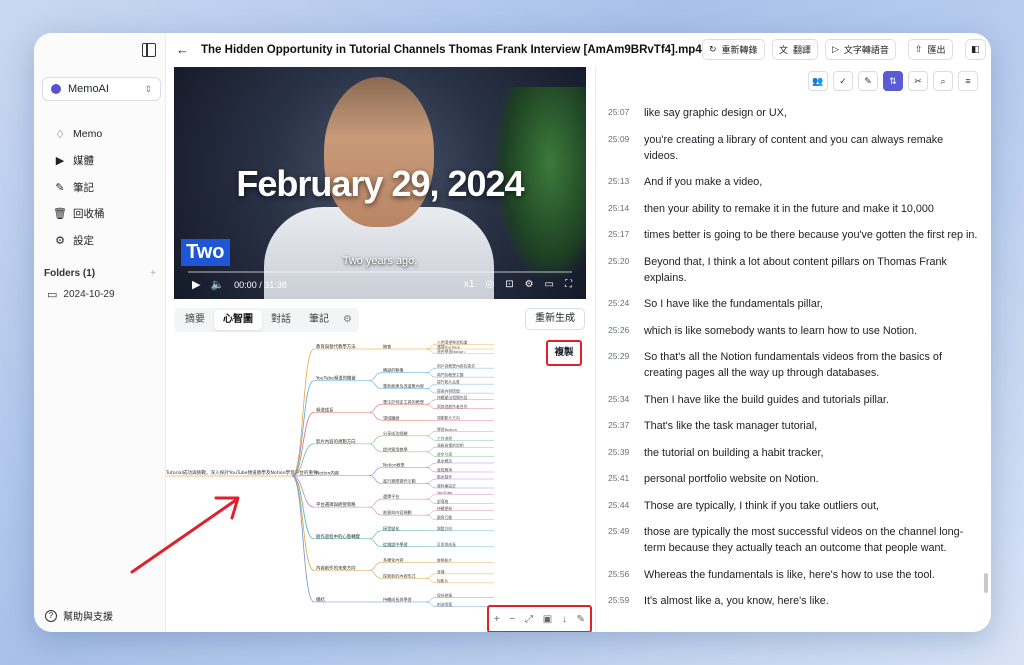 Image resolution: width=1024 pixels, height=665 pixels. Describe the element at coordinates (509, 284) in the screenshot. I see `screenshot-icon: ⊡` at that location.